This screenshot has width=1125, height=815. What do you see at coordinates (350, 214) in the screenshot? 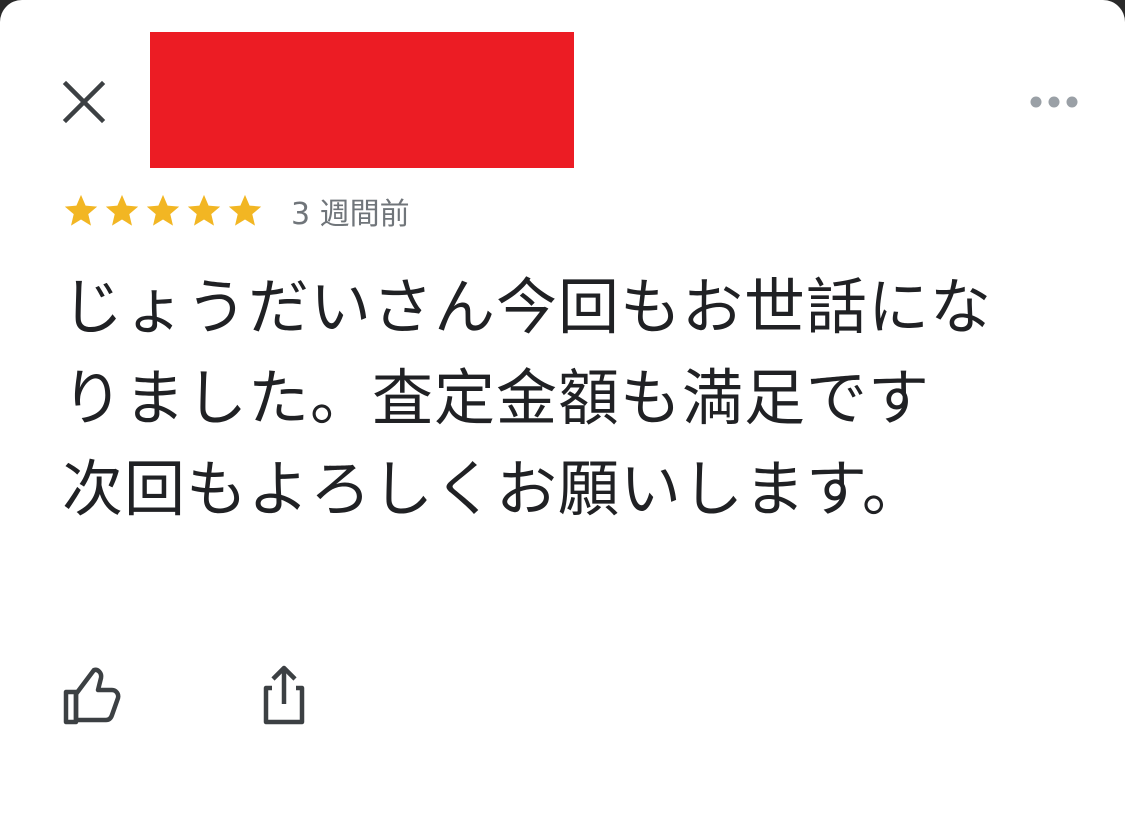
I see `review-time: 3 週間前` at bounding box center [350, 214].